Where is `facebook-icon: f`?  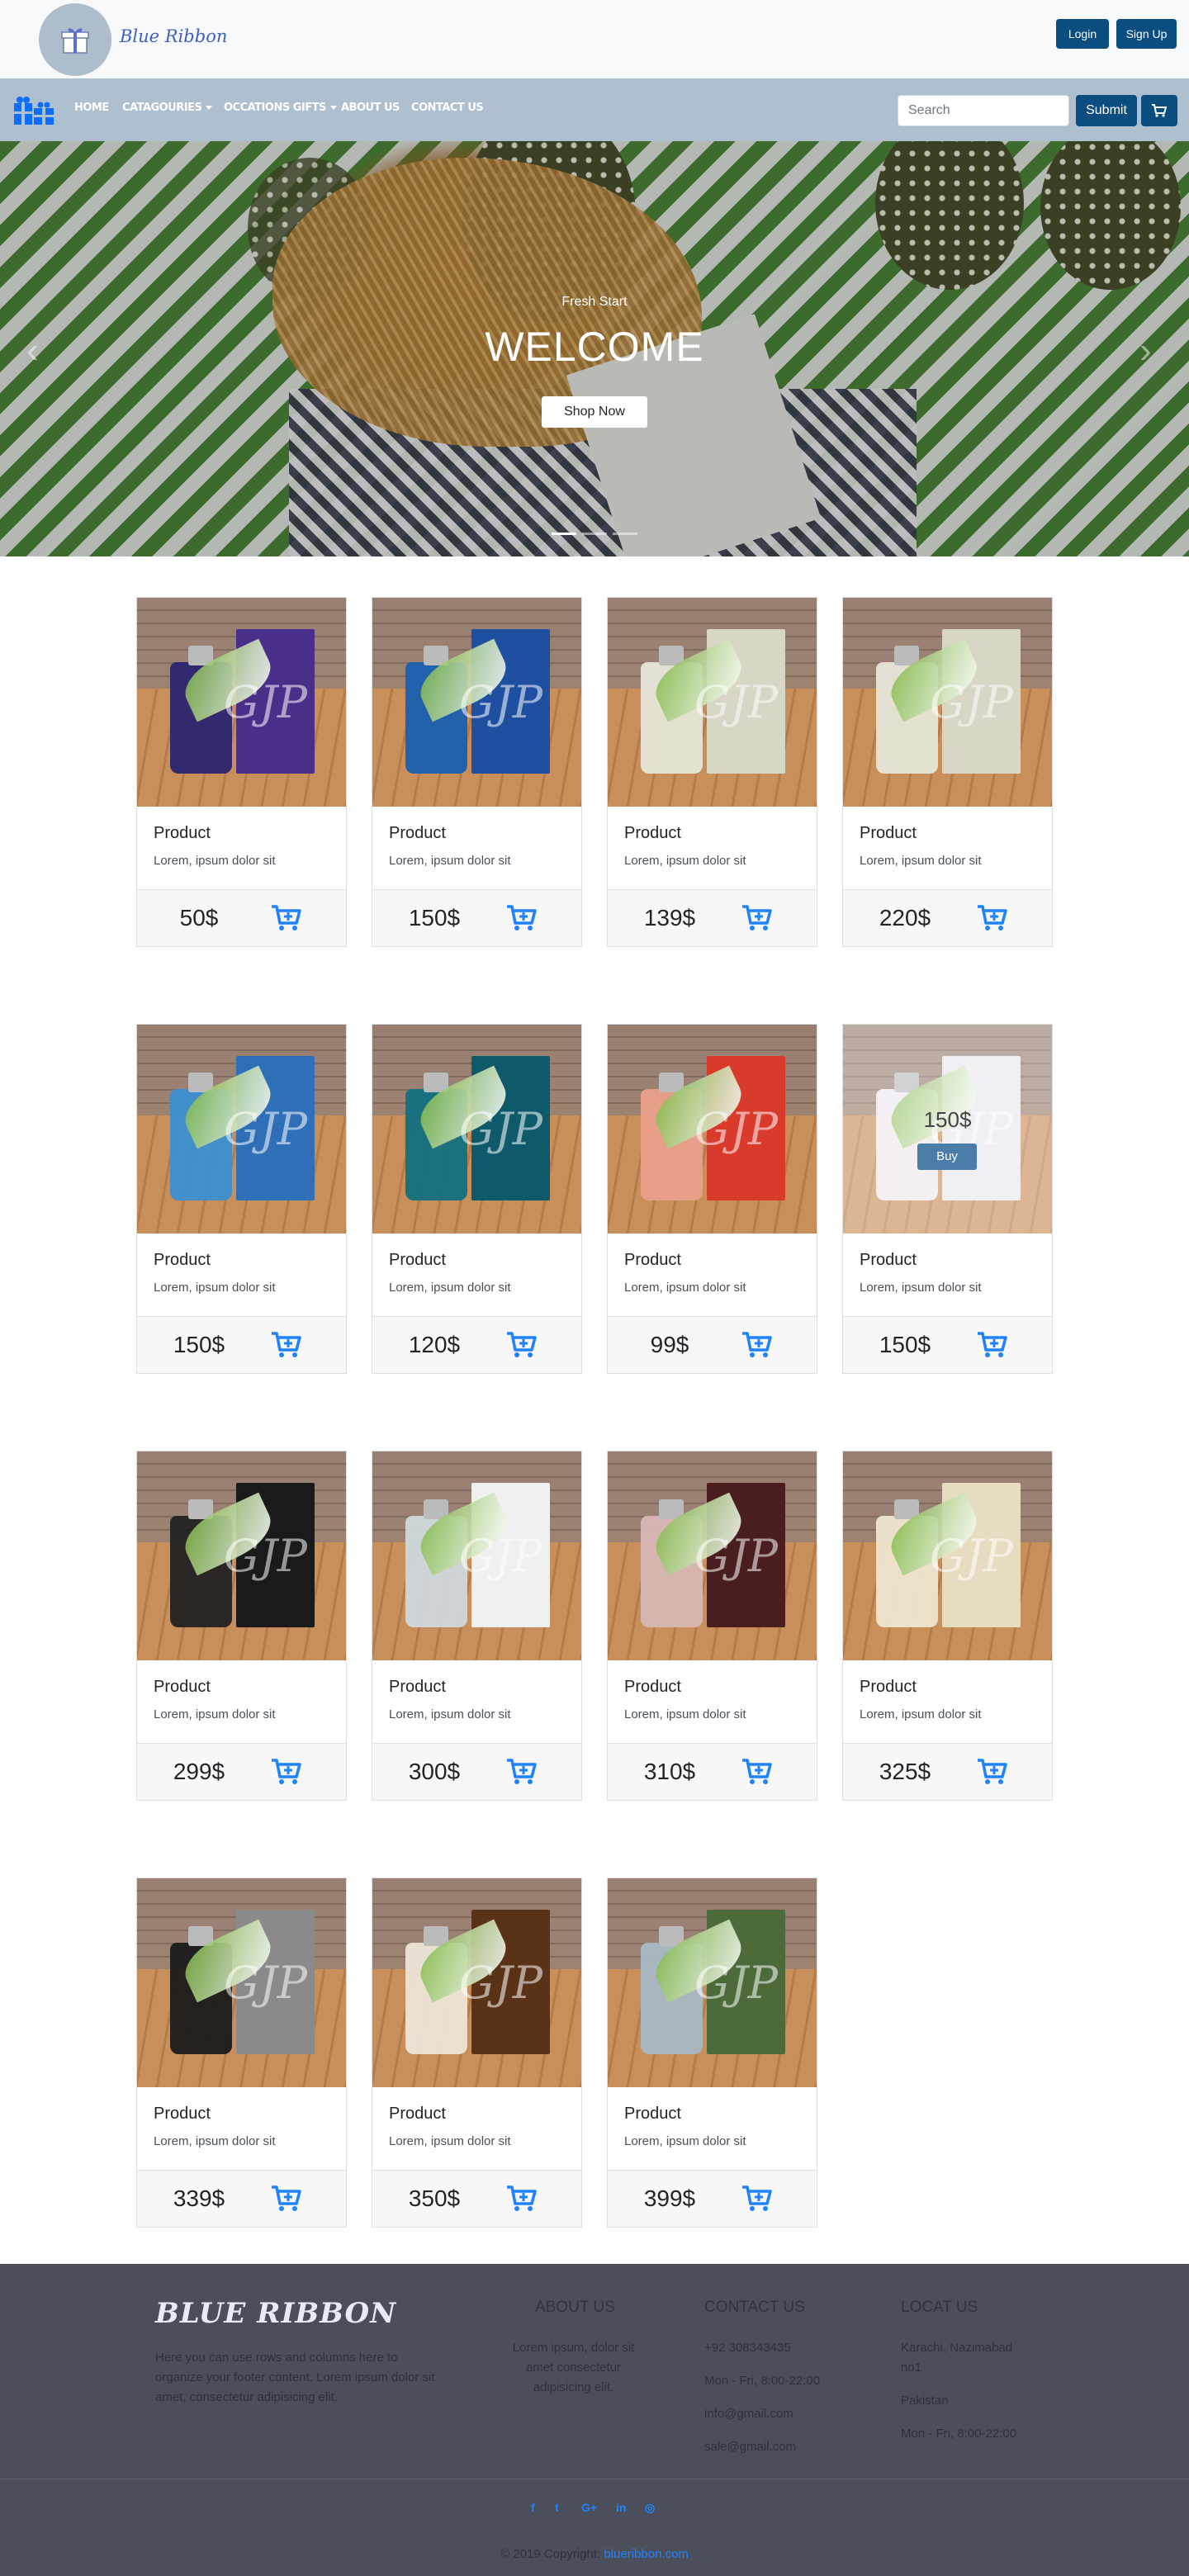 facebook-icon: f is located at coordinates (533, 2507).